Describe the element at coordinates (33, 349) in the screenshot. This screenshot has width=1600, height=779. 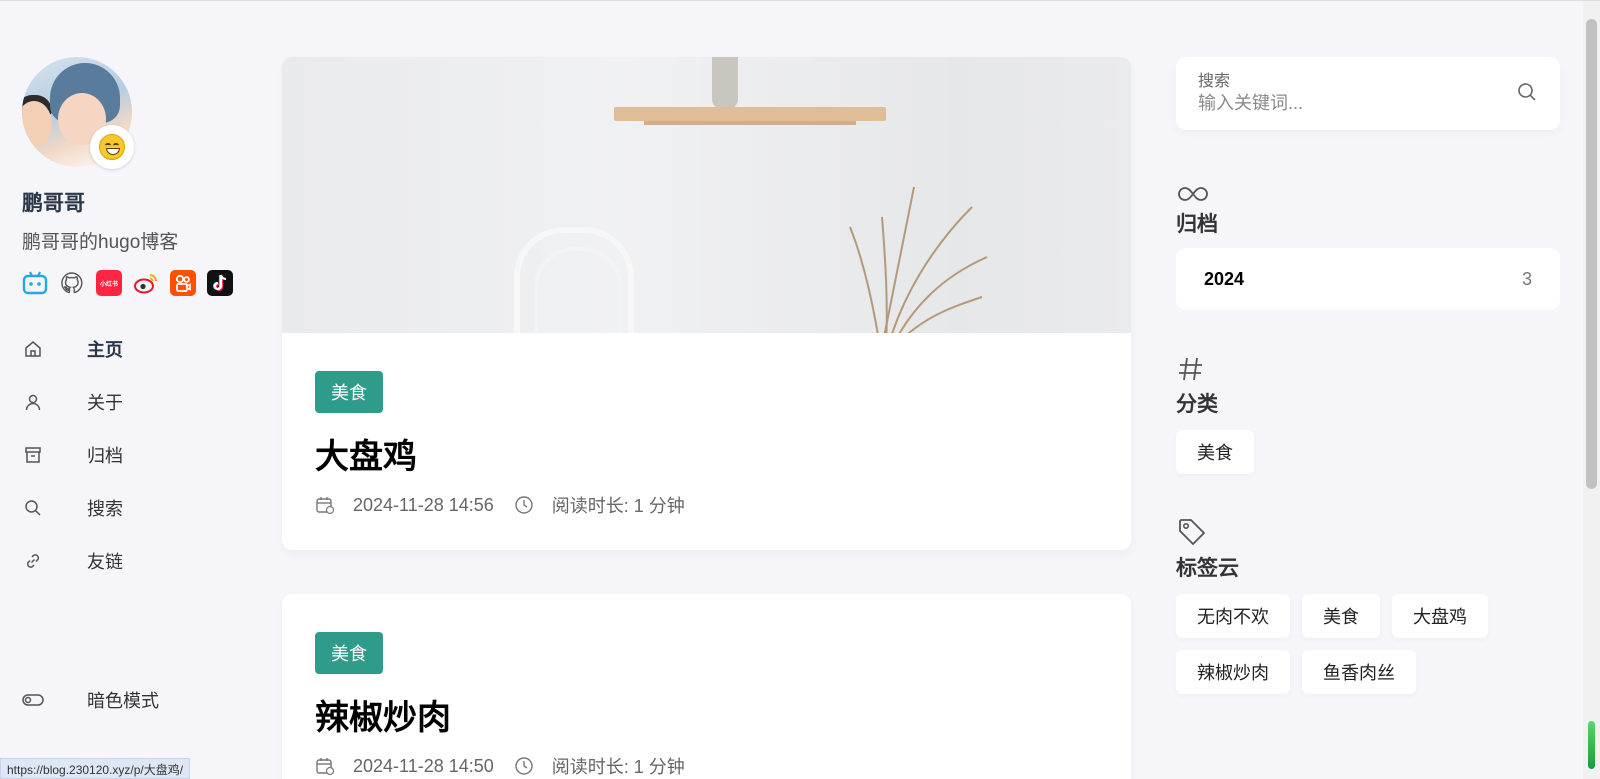
I see `home-icon` at that location.